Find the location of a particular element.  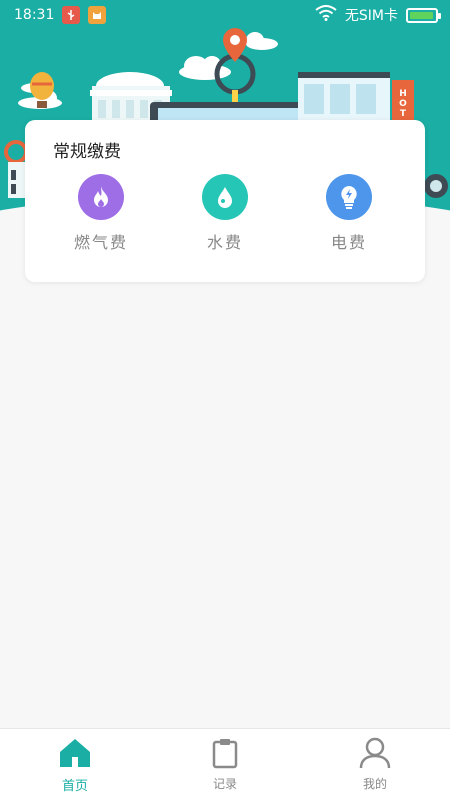

wifi-icon is located at coordinates (326, 15).